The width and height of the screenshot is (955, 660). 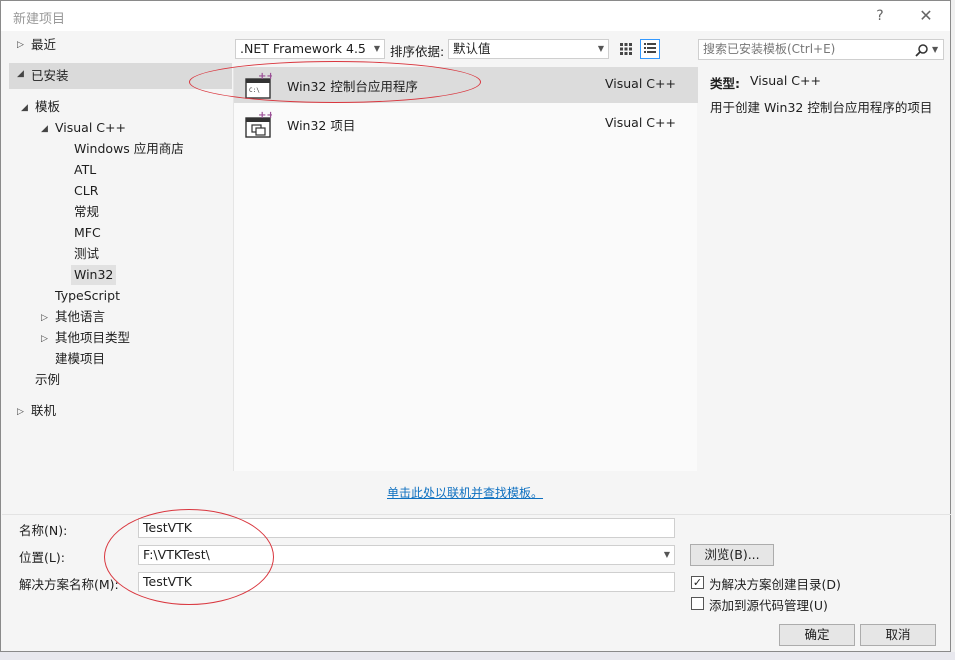 I want to click on list-view-button, so click(x=650, y=49).